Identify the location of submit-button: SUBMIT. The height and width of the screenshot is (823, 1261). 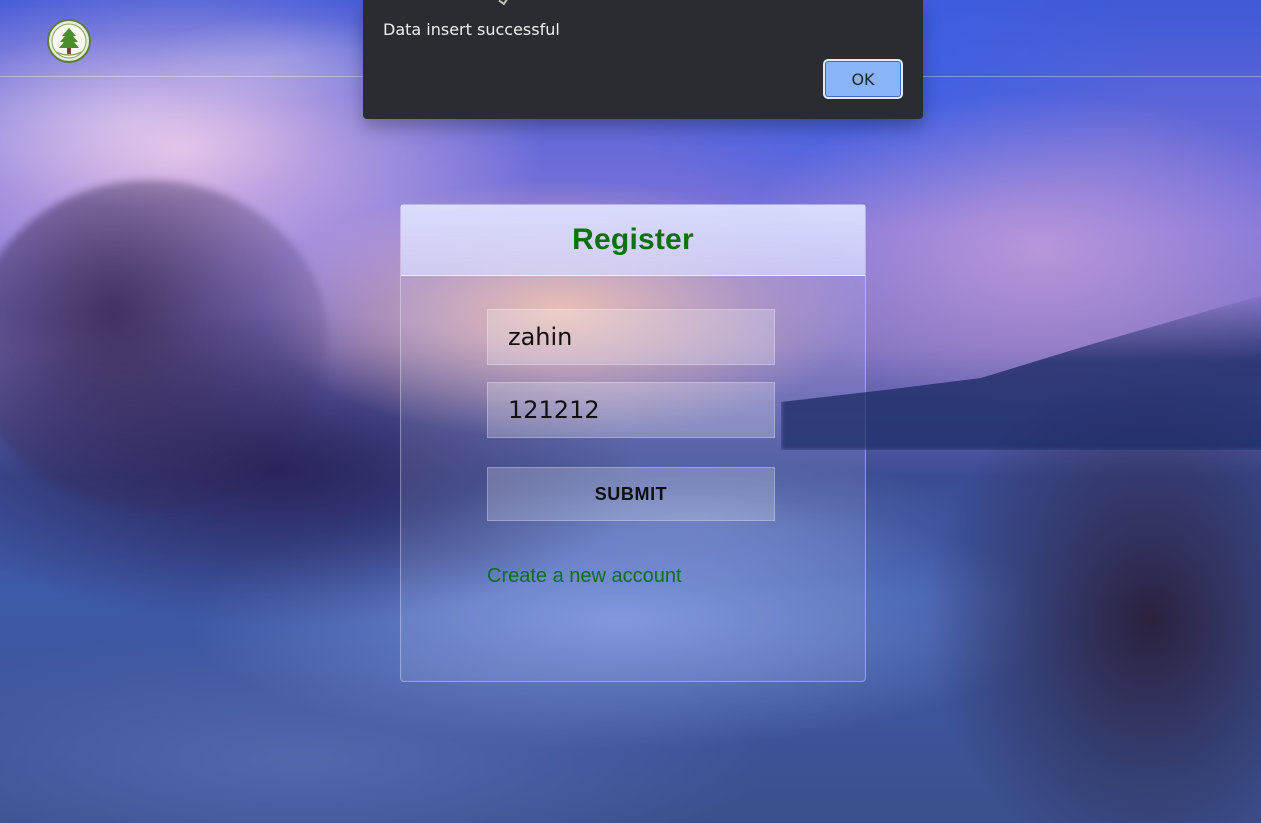
(631, 494).